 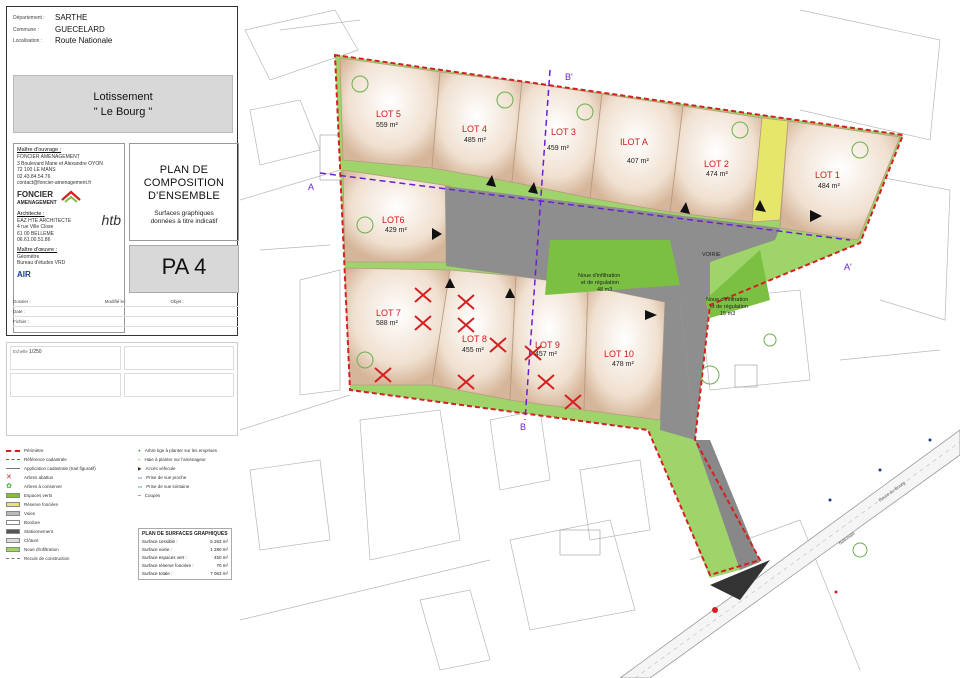 What do you see at coordinates (13, 540) in the screenshot?
I see `legend-swatch-cloture` at bounding box center [13, 540].